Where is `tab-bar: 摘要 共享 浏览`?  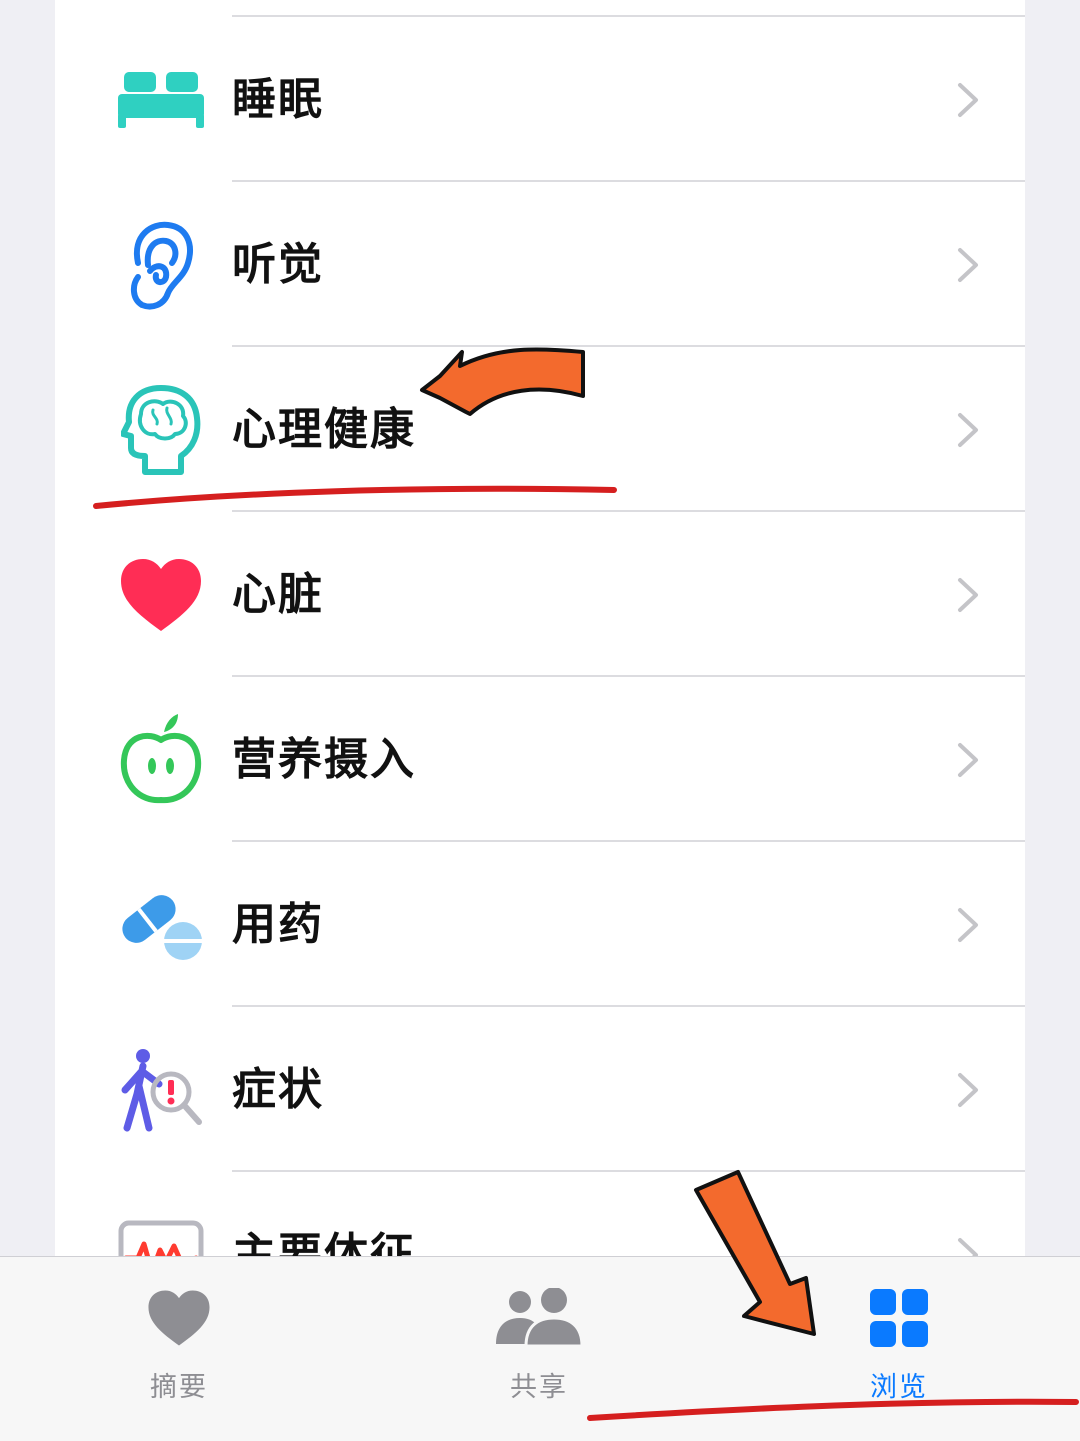
tab-bar: 摘要 共享 浏览 is located at coordinates (540, 1348).